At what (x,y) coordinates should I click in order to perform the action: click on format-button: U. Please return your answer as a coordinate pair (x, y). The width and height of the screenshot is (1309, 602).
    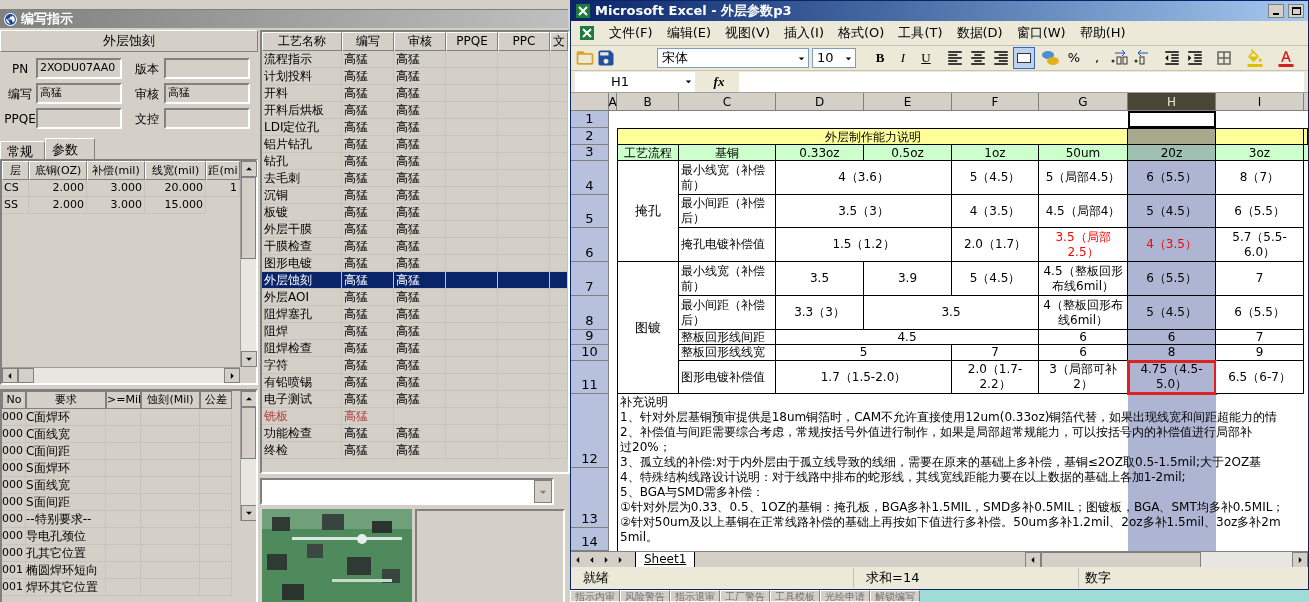
    Looking at the image, I should click on (926, 58).